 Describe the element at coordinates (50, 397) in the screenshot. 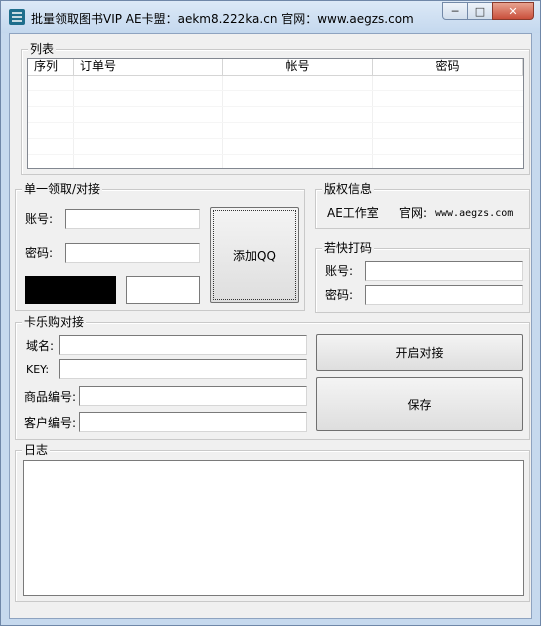

I see `product-id-label: 商品编号:` at that location.